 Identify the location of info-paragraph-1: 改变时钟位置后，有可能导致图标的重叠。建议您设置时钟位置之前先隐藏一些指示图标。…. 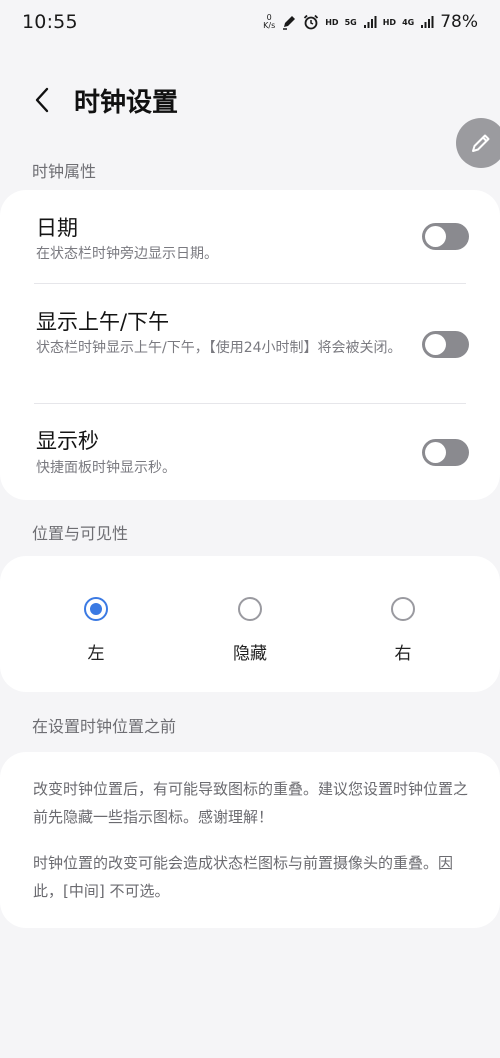
(251, 803).